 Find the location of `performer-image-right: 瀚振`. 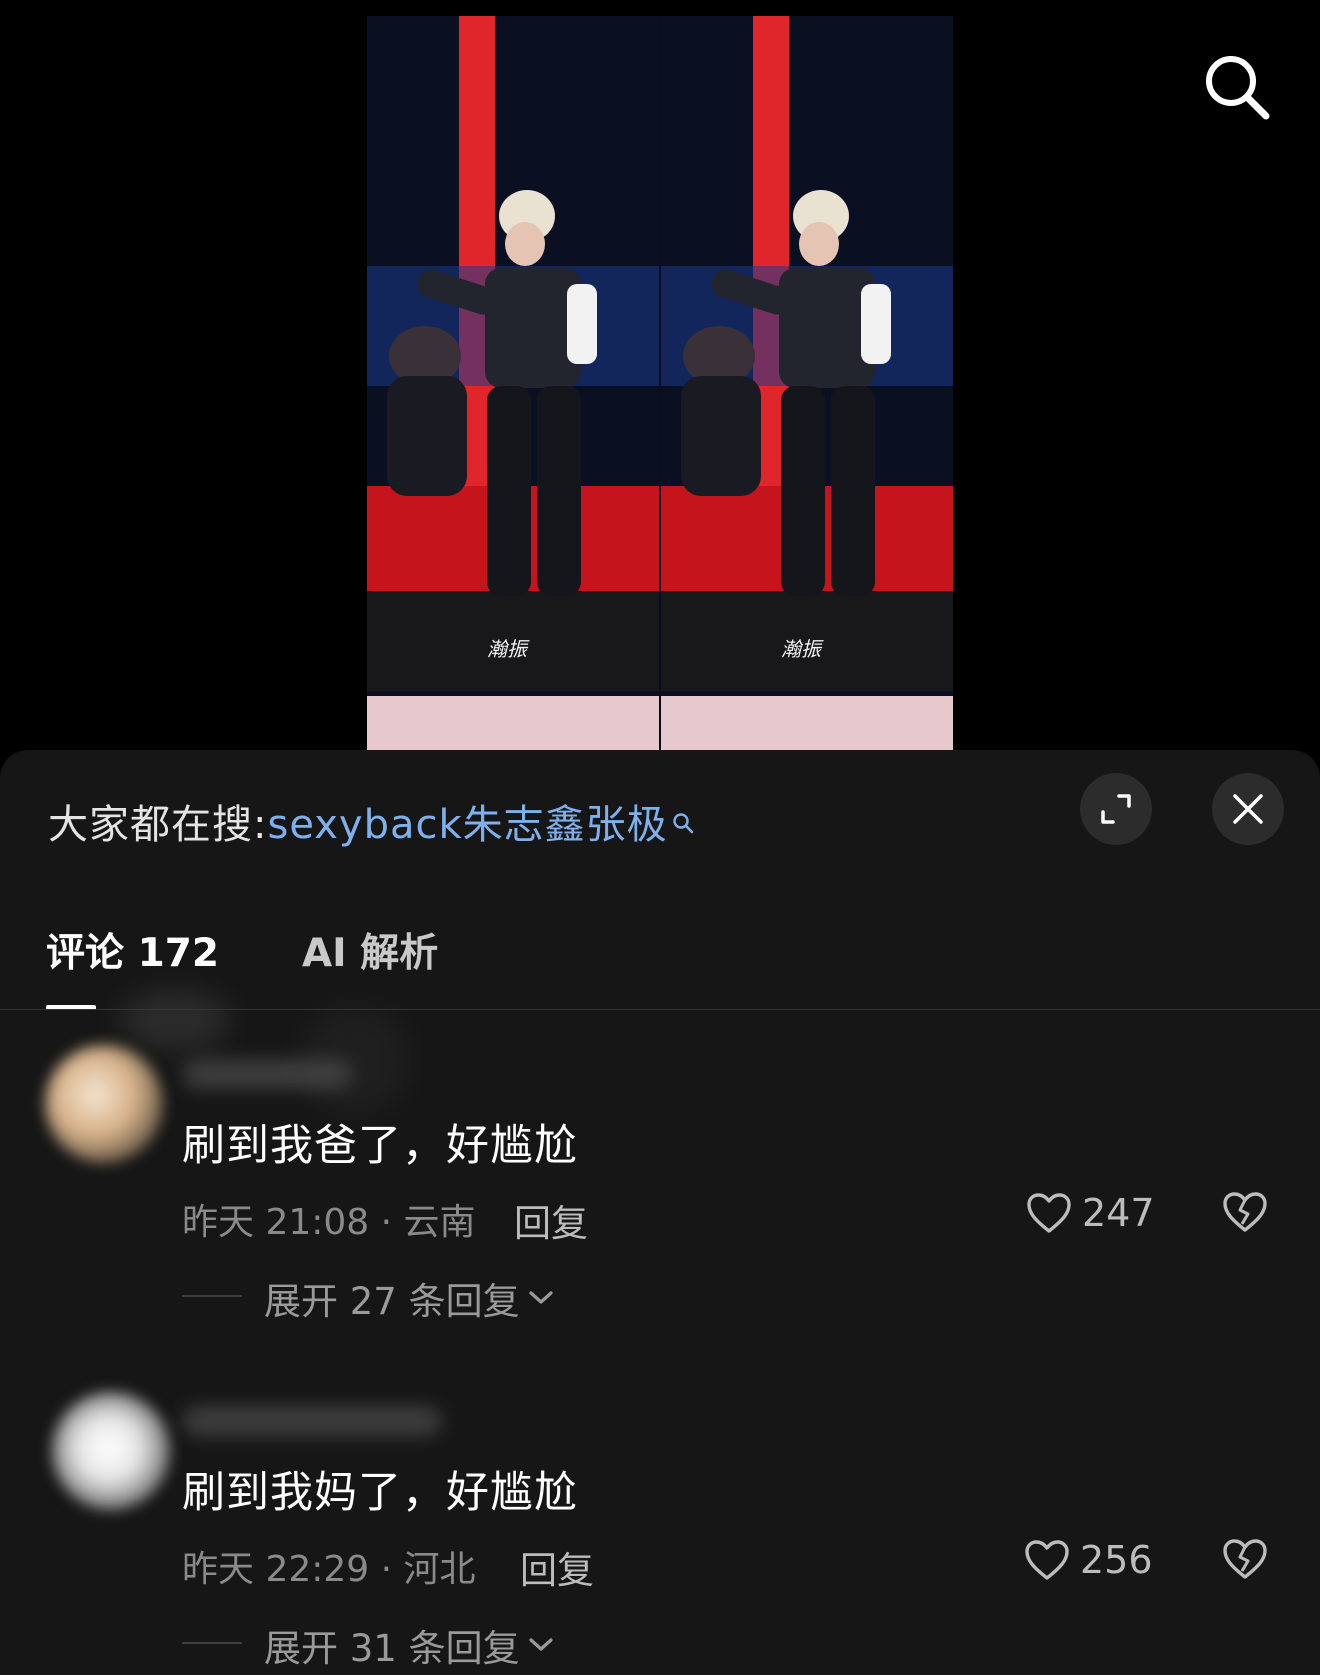

performer-image-right: 瀚振 is located at coordinates (807, 383).